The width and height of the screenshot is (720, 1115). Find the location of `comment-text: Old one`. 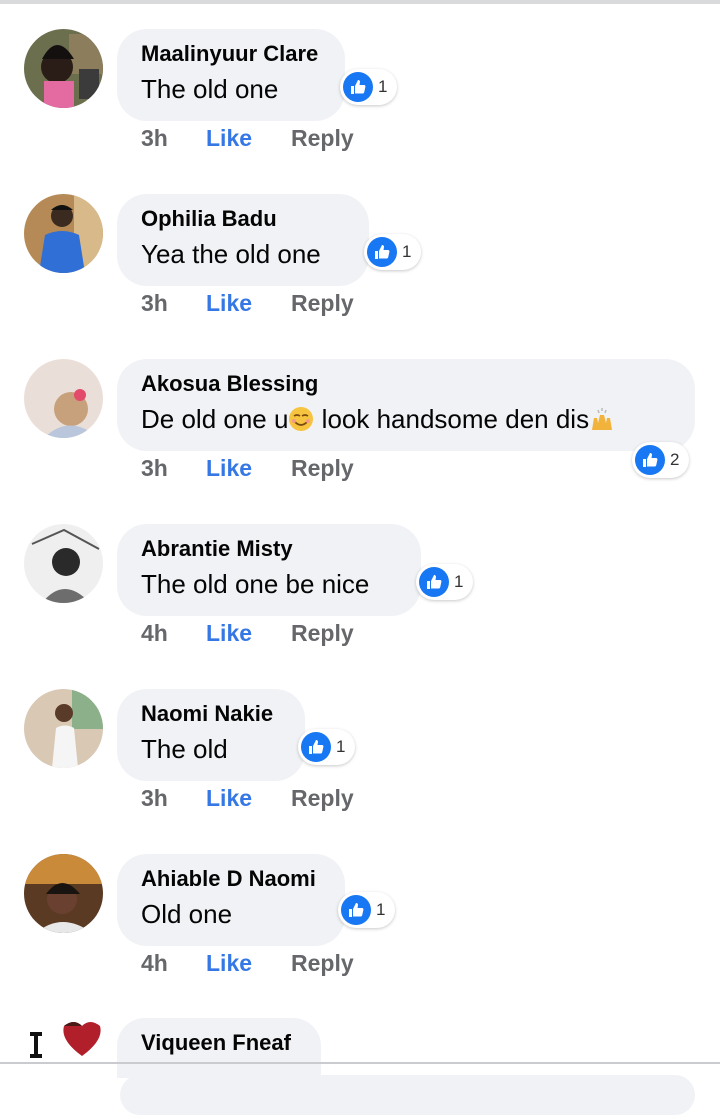

comment-text: Old one is located at coordinates (187, 914).